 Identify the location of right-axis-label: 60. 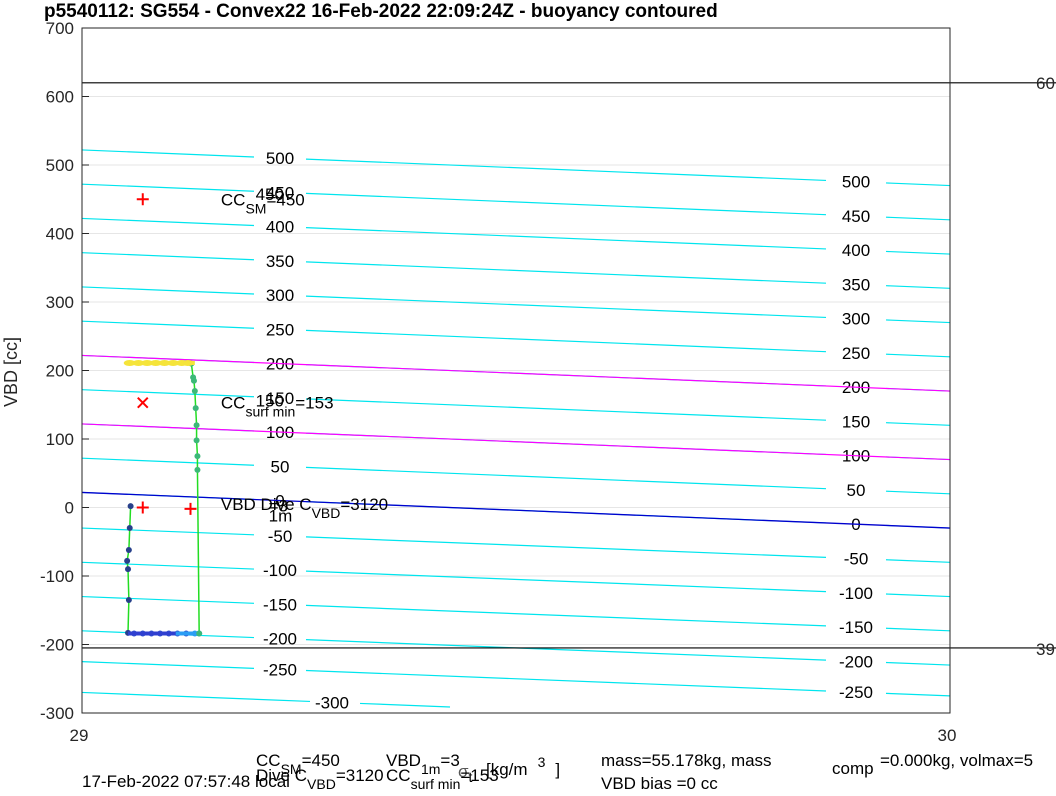
(1045, 83).